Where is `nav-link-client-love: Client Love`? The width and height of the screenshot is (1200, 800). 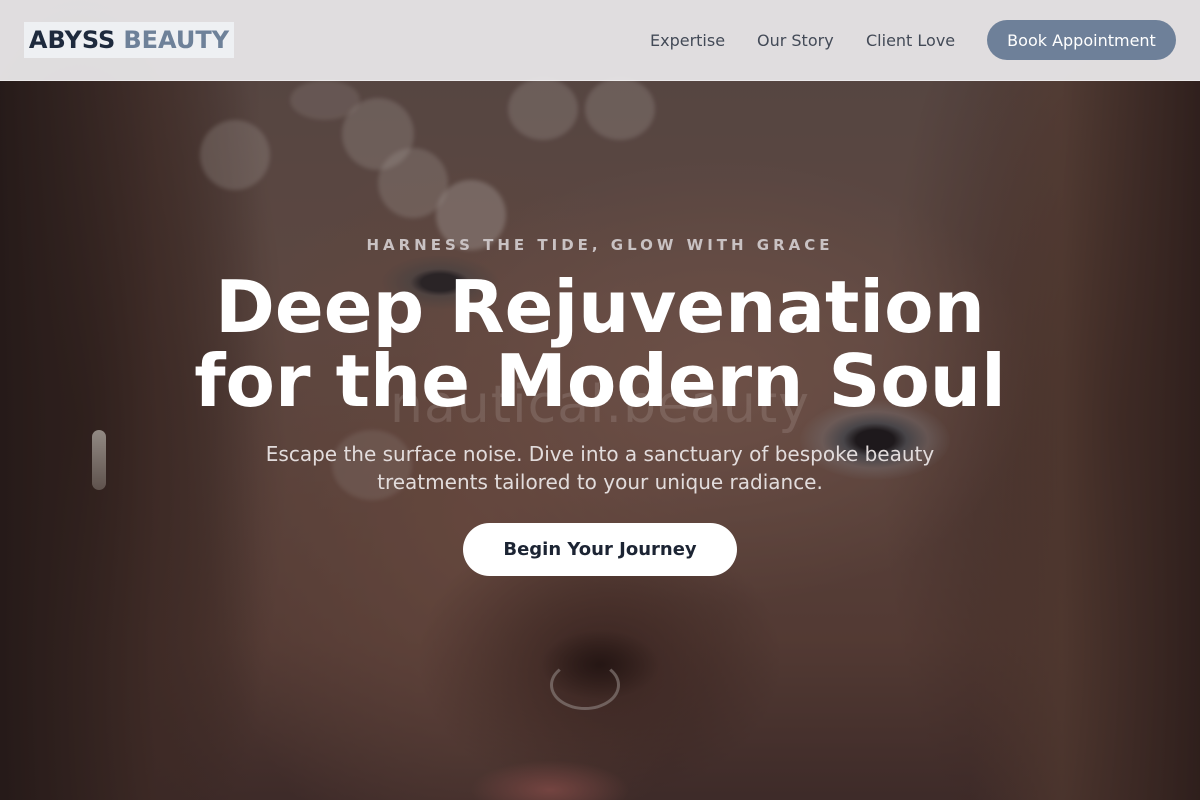
nav-link-client-love: Client Love is located at coordinates (910, 40).